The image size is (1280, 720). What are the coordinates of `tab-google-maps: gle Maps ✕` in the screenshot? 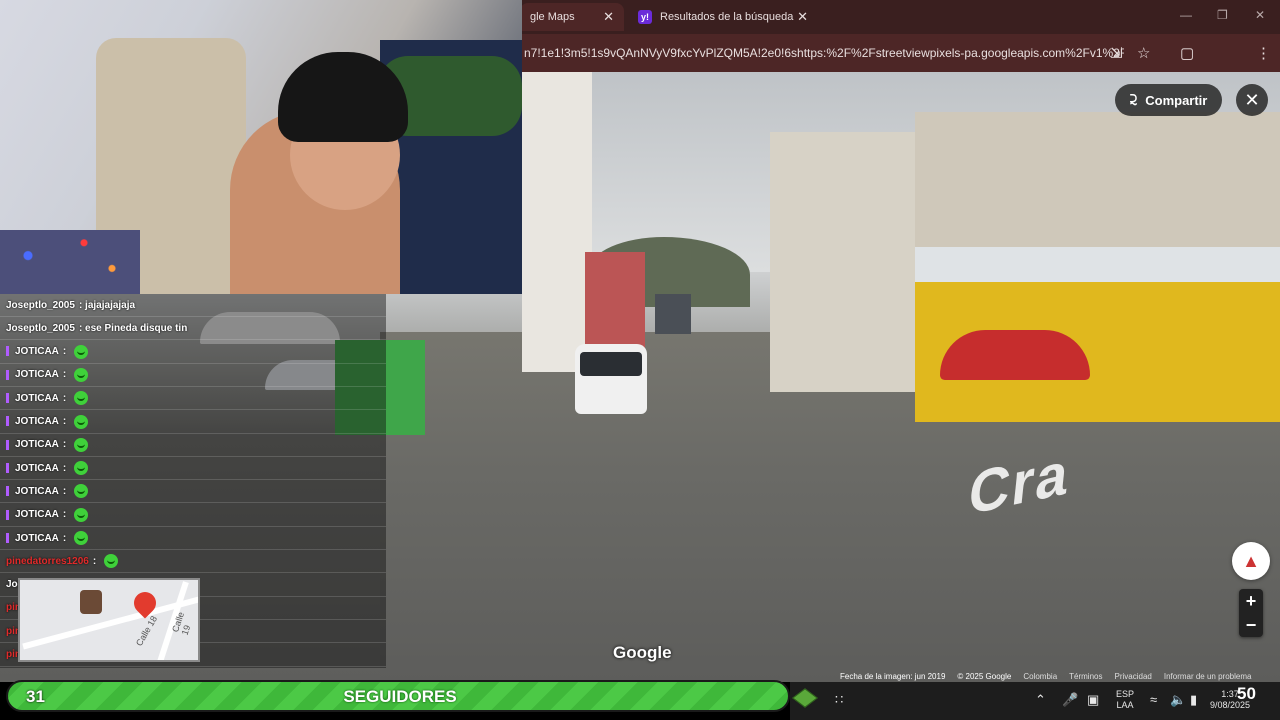 It's located at (572, 17).